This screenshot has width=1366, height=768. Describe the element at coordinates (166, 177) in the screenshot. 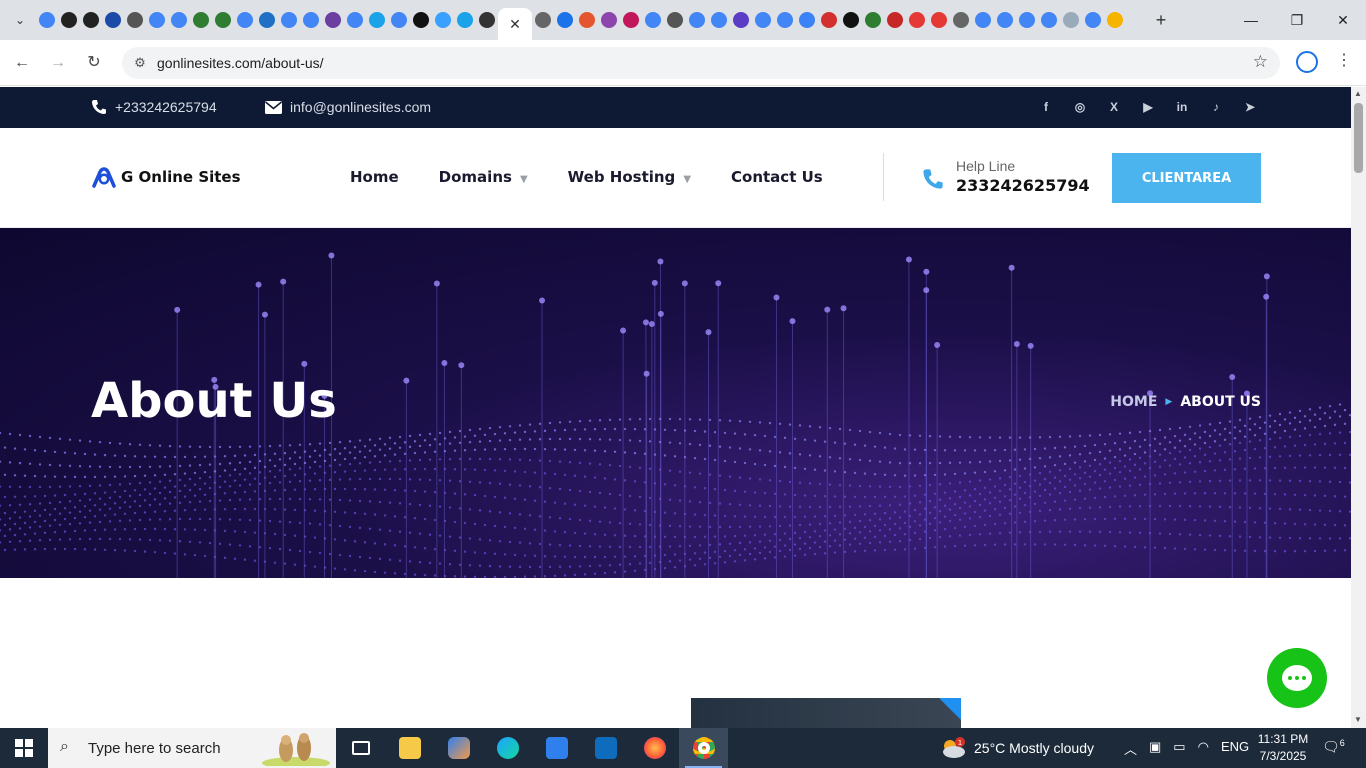

I see `site-logo: G Online Sites` at that location.